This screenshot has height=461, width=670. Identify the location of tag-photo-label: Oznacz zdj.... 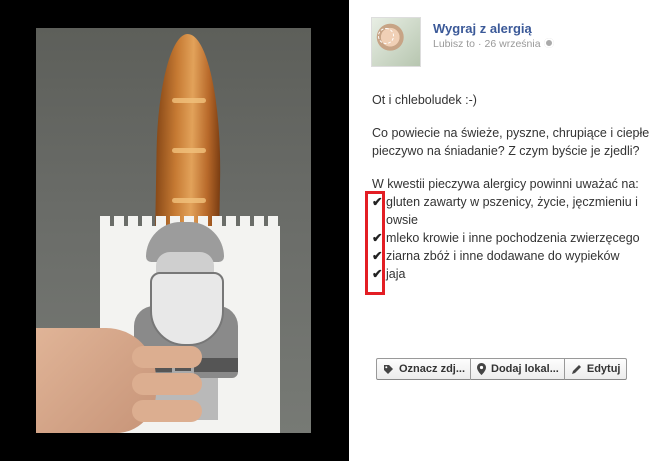
(432, 369).